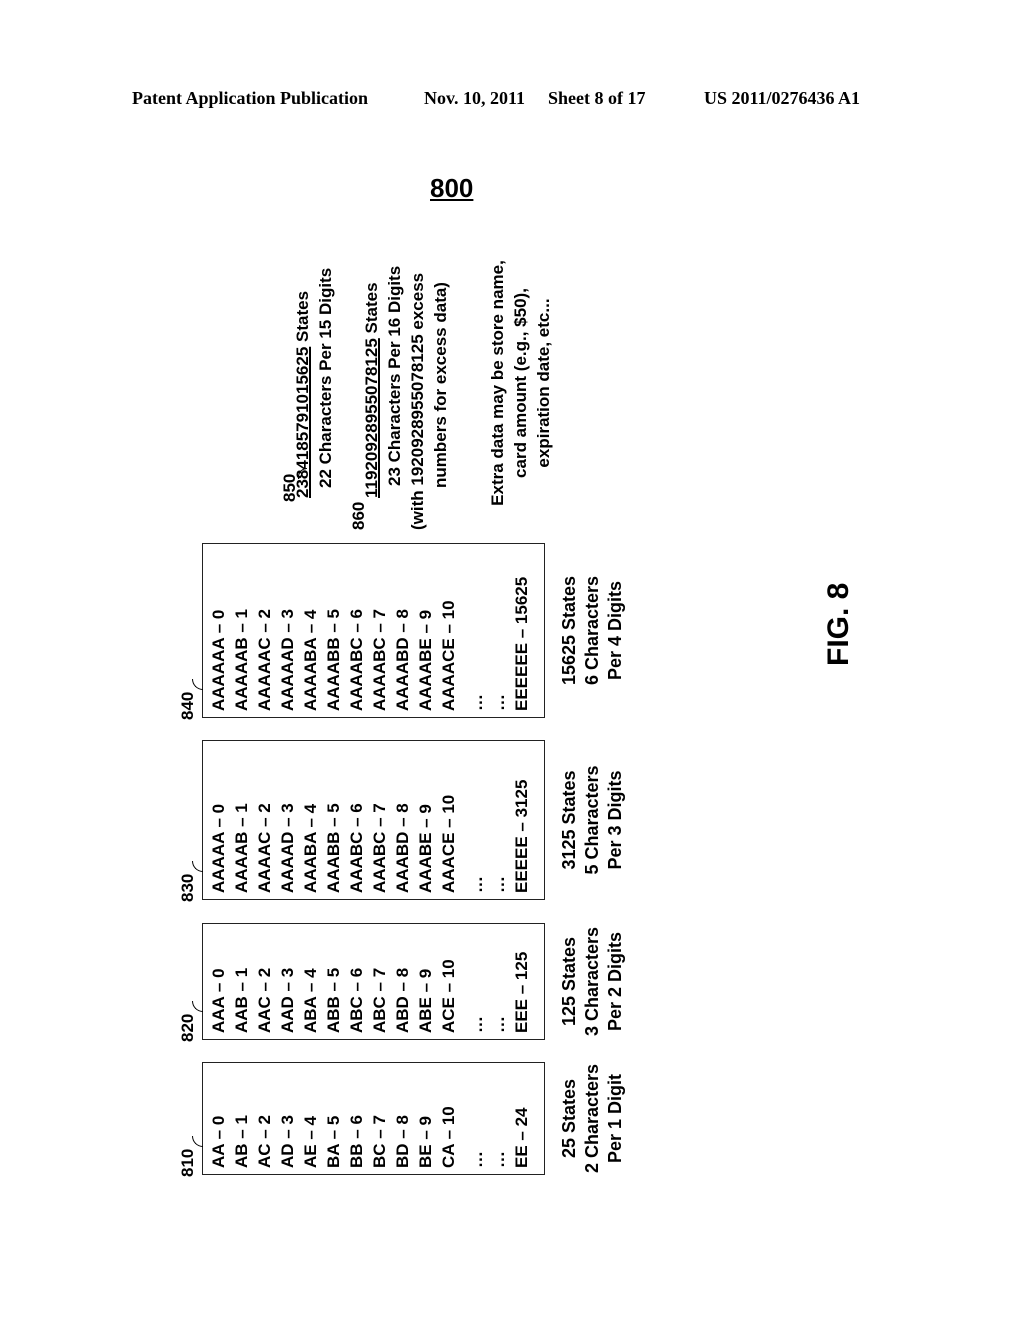  I want to click on states-860-suffix: States, so click(371, 310).